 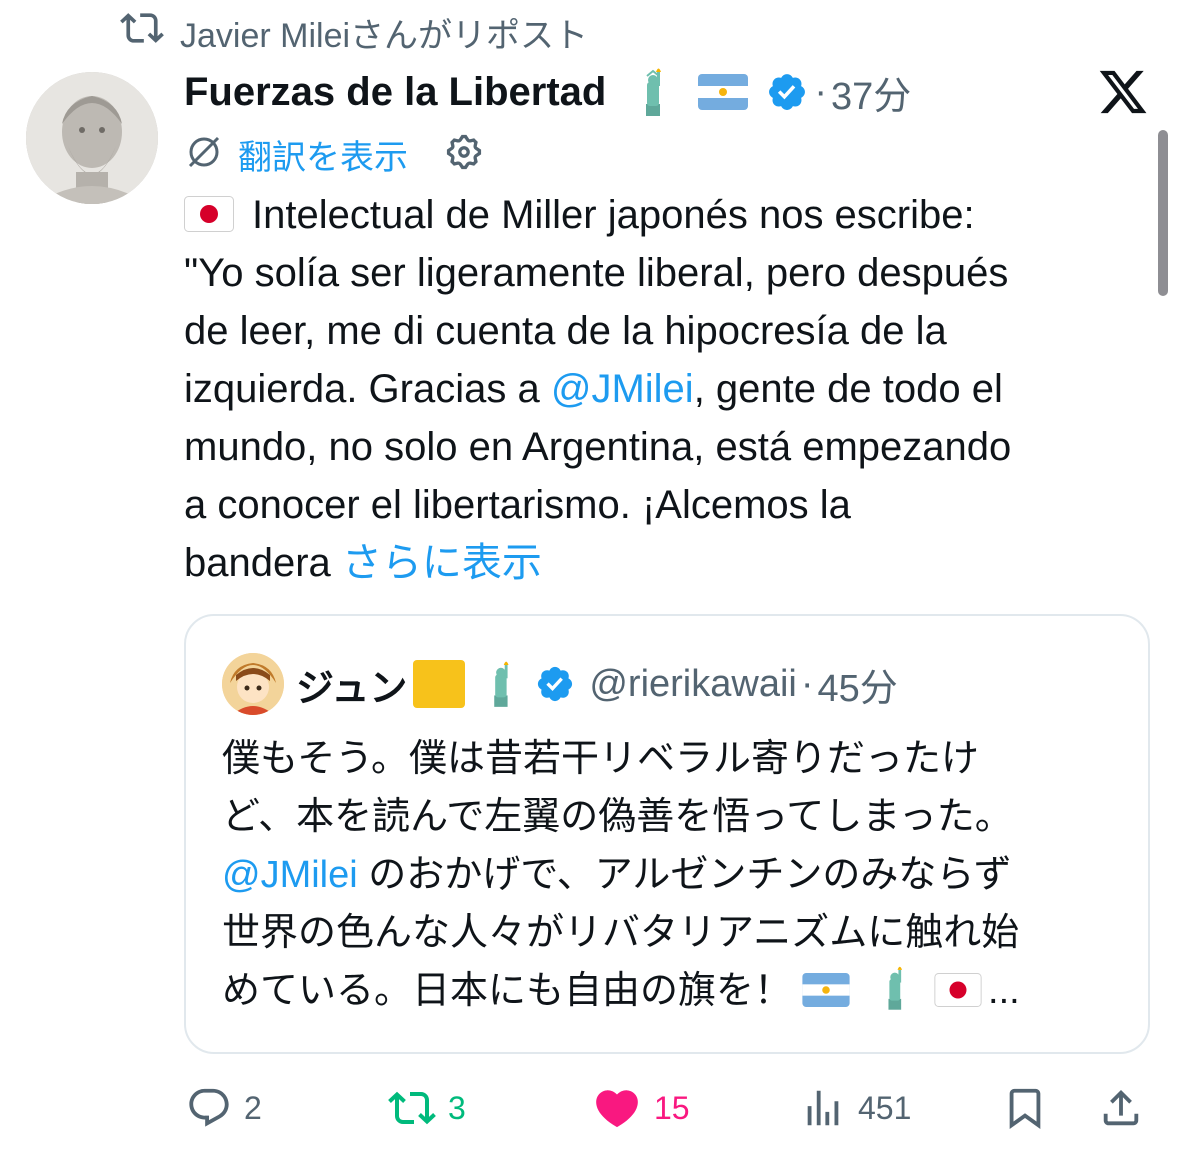 What do you see at coordinates (323, 154) in the screenshot?
I see `show-translation-link: 翻訳を表示` at bounding box center [323, 154].